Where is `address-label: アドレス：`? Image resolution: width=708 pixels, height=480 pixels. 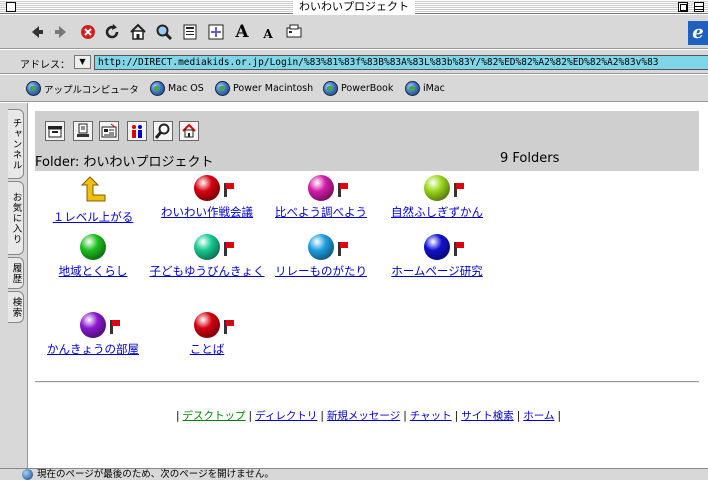 address-label: アドレス： is located at coordinates (45, 65).